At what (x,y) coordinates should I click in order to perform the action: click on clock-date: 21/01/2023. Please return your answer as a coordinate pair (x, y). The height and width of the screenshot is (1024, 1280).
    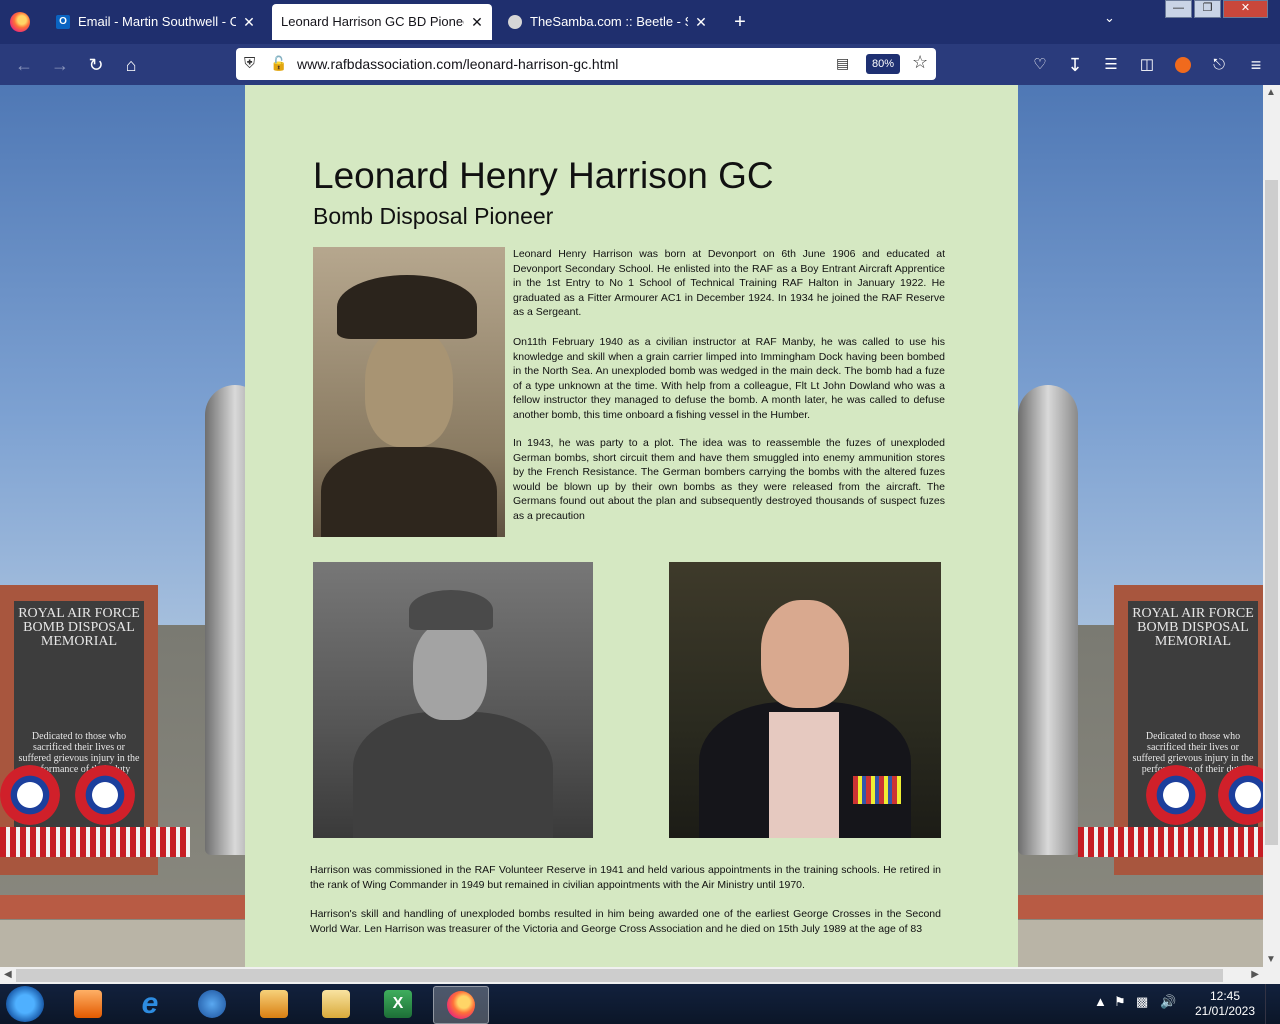
    Looking at the image, I should click on (1225, 1011).